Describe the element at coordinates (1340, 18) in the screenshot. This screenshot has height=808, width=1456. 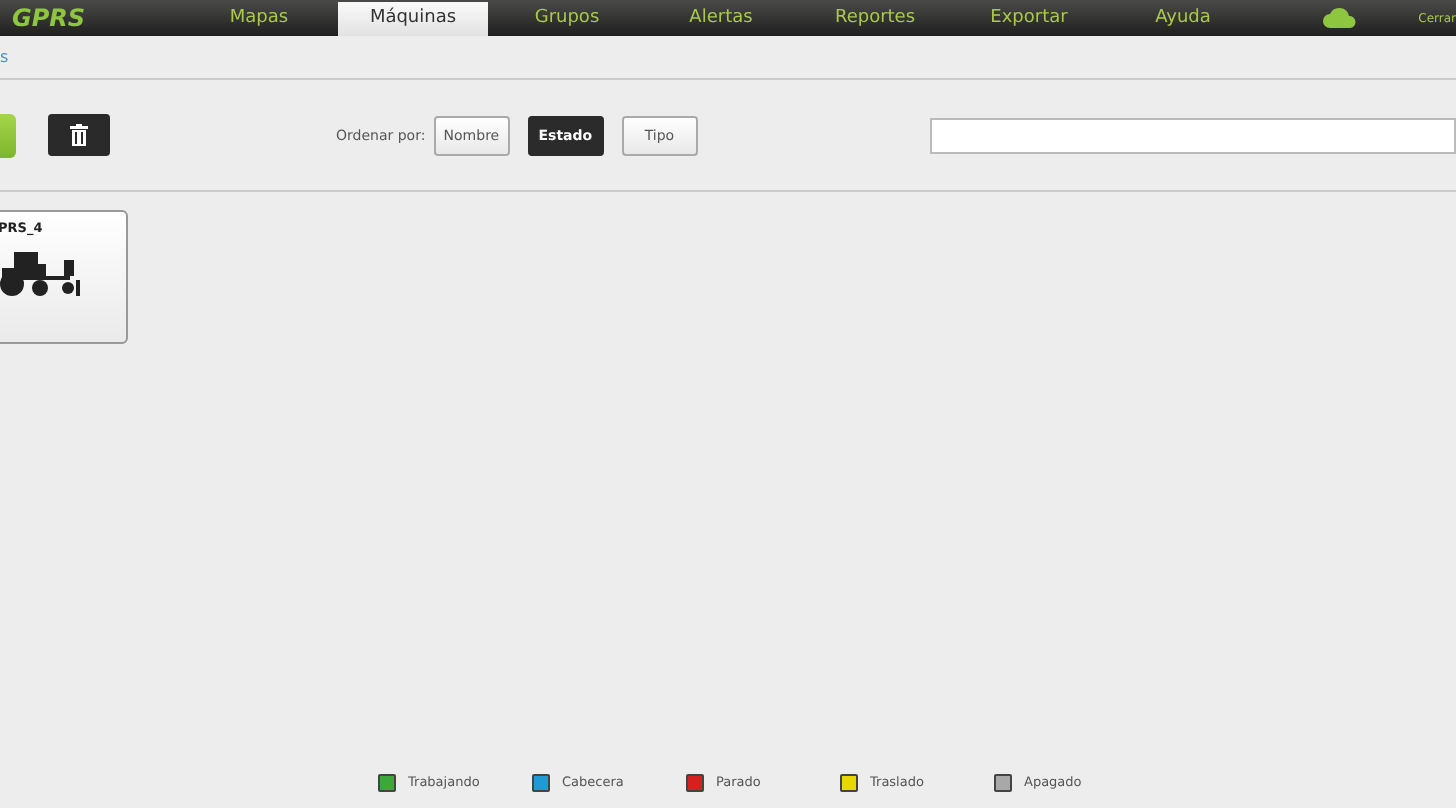
I see `cloud-icon` at that location.